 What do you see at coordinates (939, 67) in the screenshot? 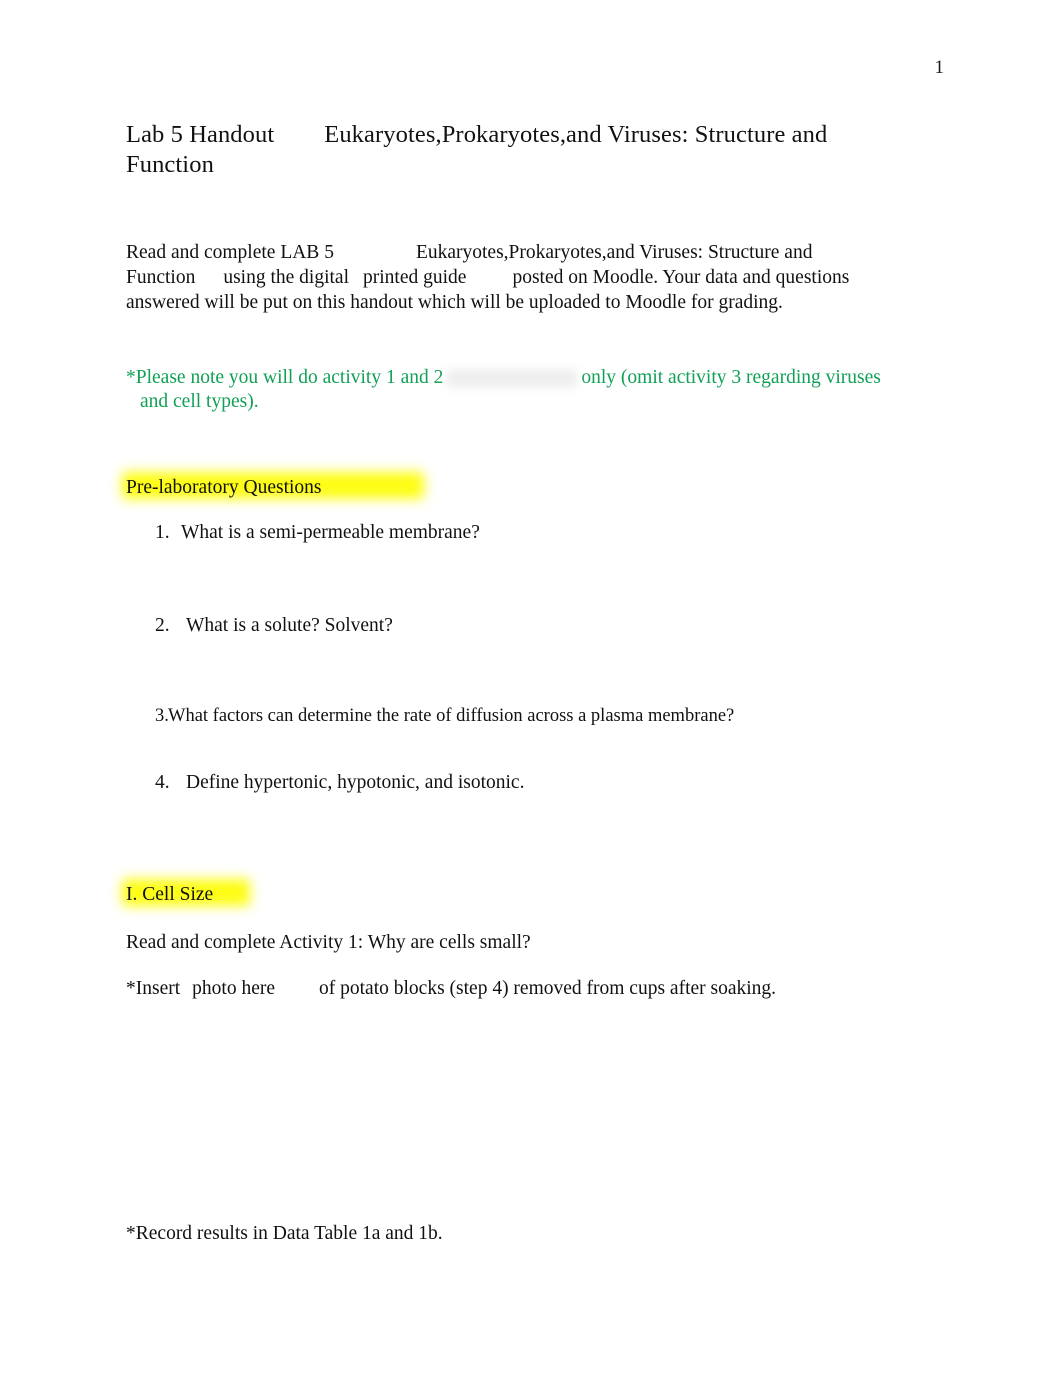
I see `page-number: 1` at bounding box center [939, 67].